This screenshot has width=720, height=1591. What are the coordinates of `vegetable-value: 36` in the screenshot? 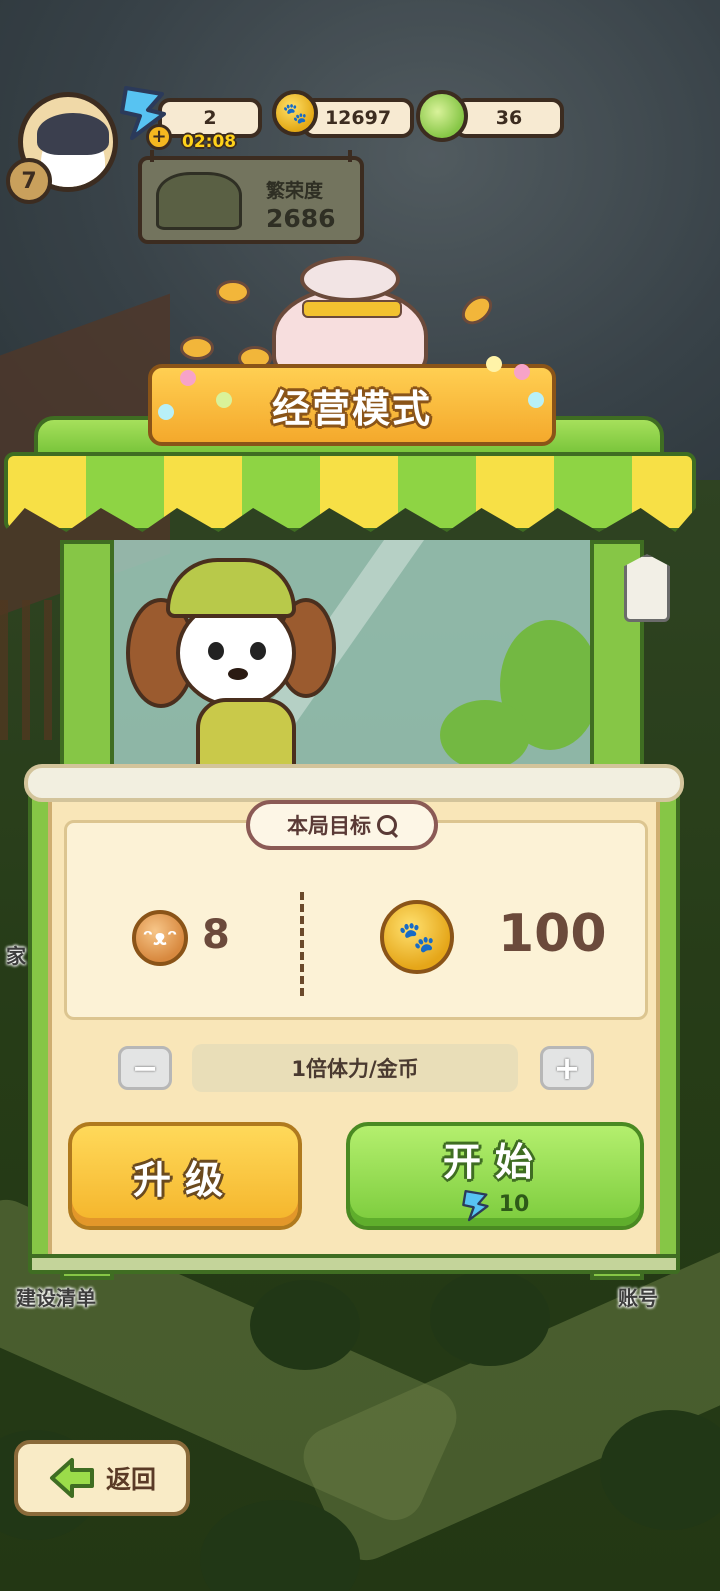 It's located at (509, 118).